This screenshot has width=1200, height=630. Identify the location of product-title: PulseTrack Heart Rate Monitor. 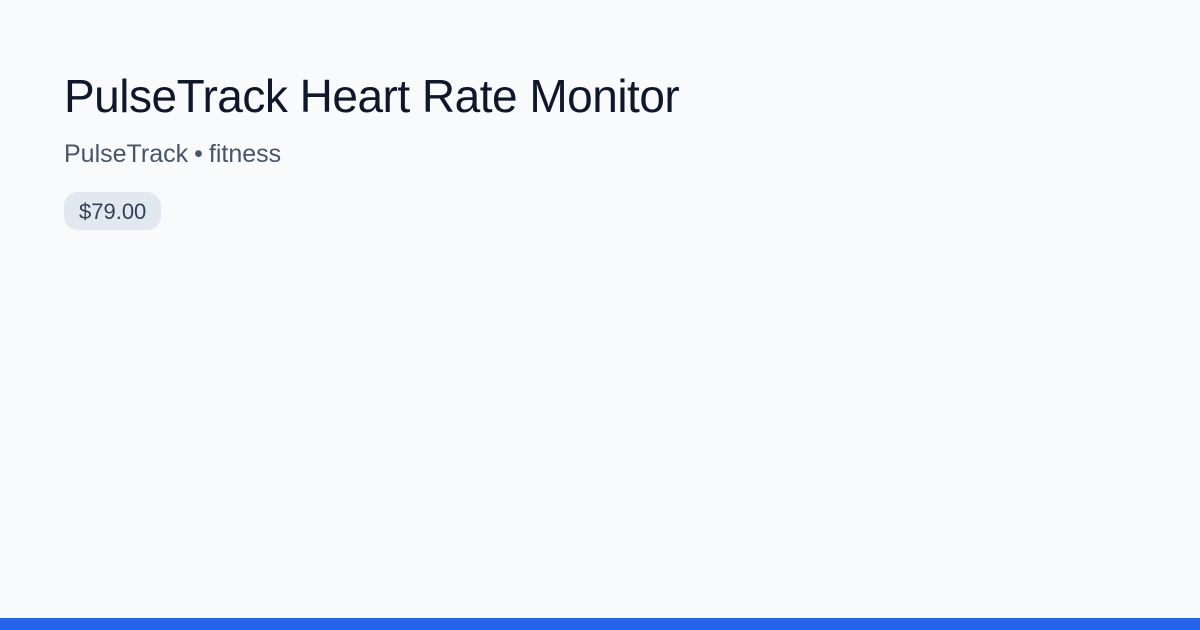
(372, 96).